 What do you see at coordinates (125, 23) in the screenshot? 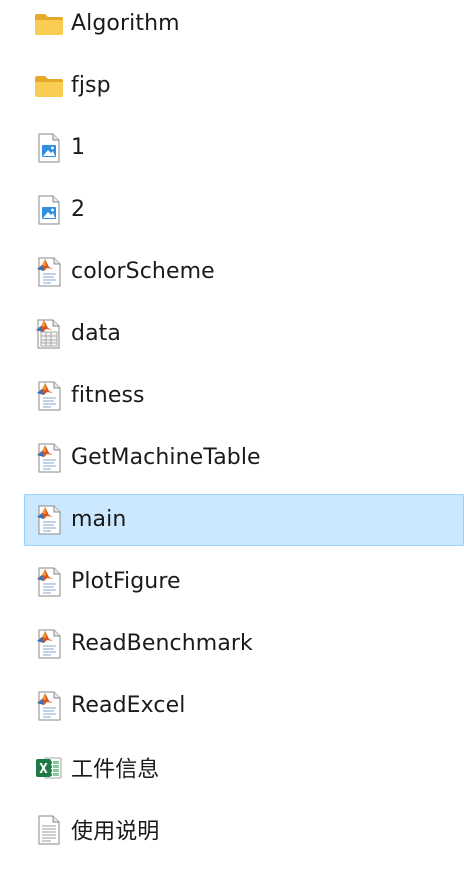
I see `file-name: Algorithm` at bounding box center [125, 23].